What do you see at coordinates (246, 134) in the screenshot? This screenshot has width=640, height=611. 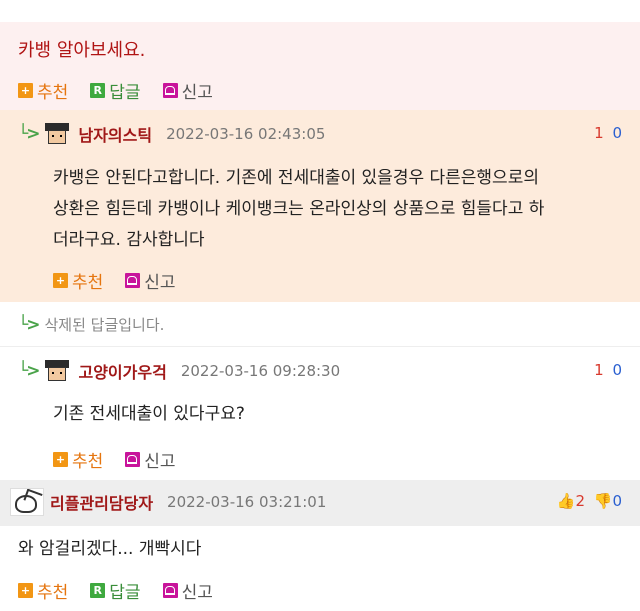 I see `comment-date: 2022-03-16 02:43:05` at bounding box center [246, 134].